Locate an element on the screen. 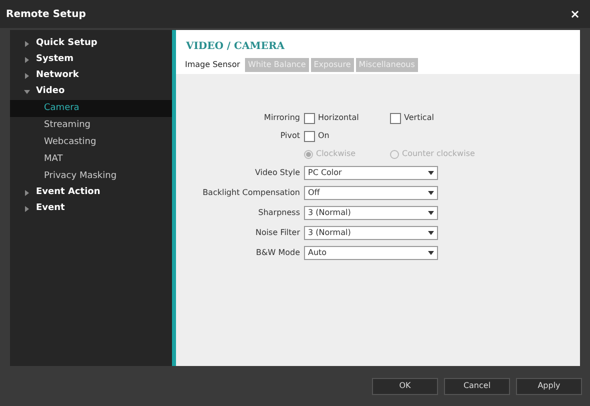  dropdown: PC Color is located at coordinates (371, 173).